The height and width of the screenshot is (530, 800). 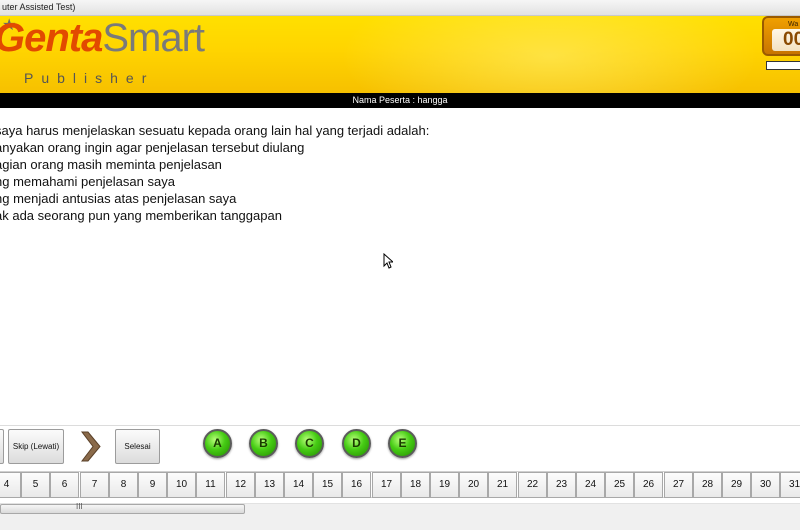 What do you see at coordinates (309, 443) in the screenshot?
I see `answer-c-button: C` at bounding box center [309, 443].